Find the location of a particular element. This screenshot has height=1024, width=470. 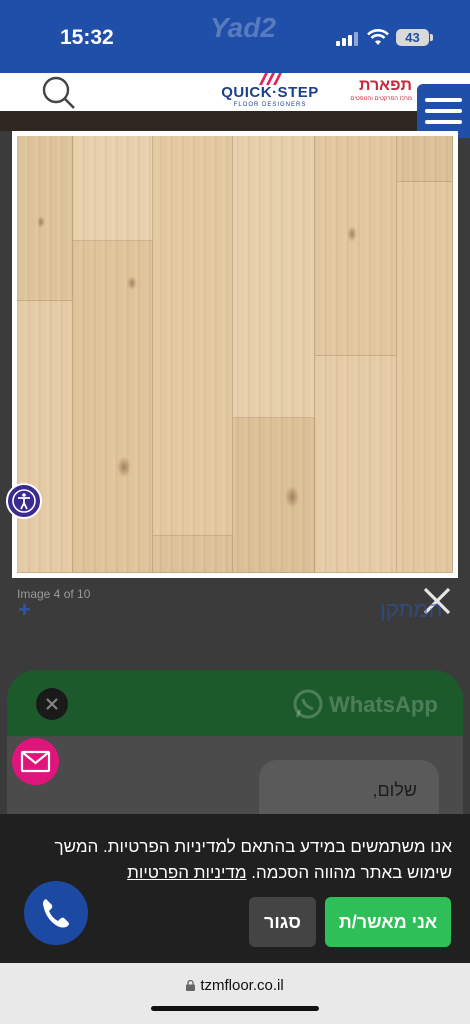

close-icon is located at coordinates (52, 704).